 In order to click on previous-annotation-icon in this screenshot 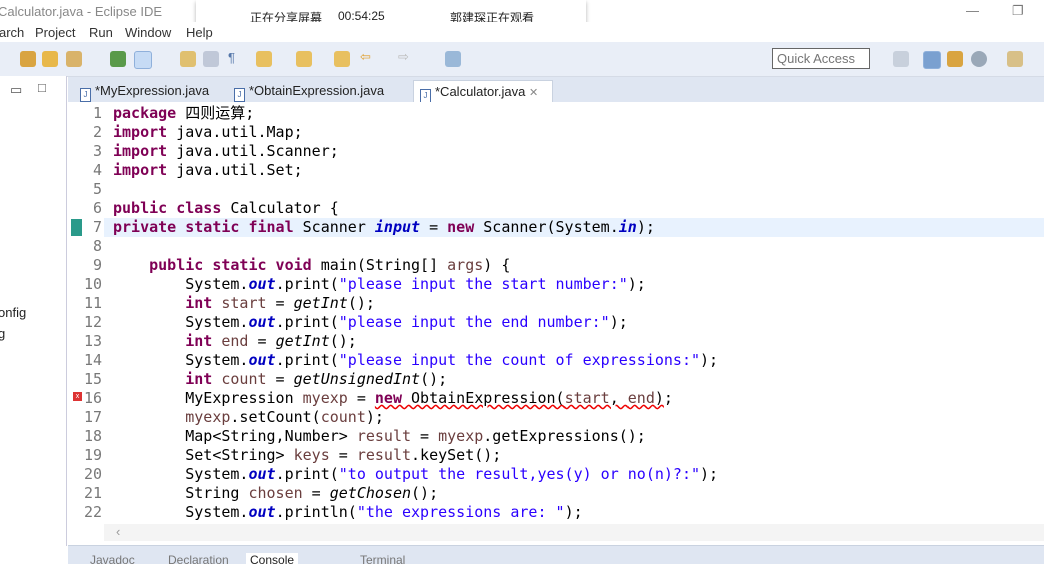, I will do `click(304, 59)`.